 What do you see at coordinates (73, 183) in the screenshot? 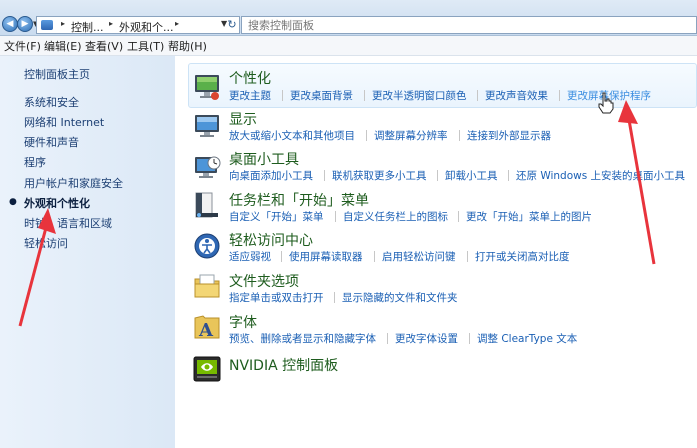
I see `sidebar-item-user-accounts: 用户帐户和家庭安全` at bounding box center [73, 183].